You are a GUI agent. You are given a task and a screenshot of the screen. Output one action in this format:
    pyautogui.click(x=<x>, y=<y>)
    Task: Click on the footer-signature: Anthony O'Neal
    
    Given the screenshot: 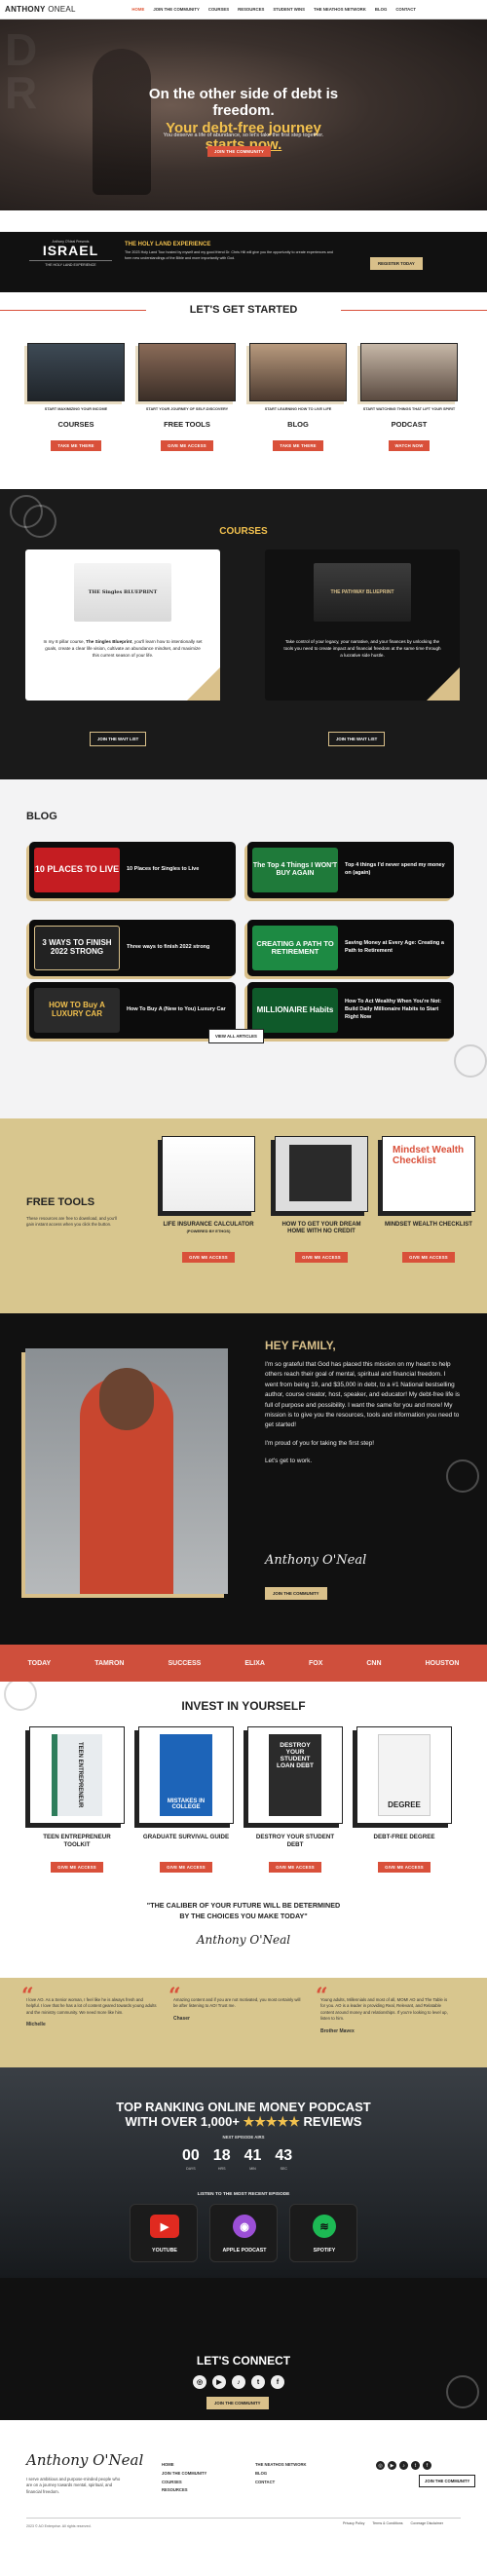 What is the action you would take?
    pyautogui.click(x=85, y=2460)
    